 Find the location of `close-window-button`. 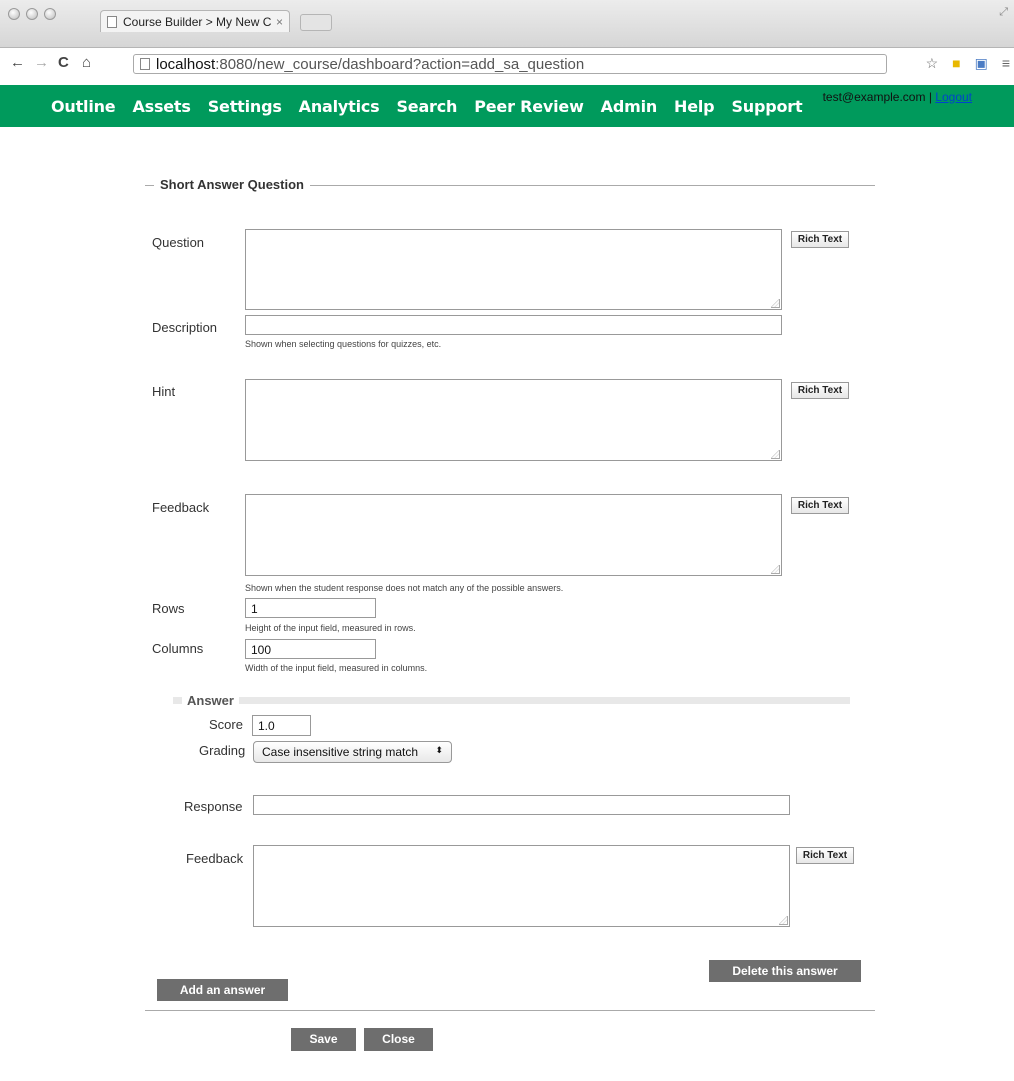

close-window-button is located at coordinates (14, 14).